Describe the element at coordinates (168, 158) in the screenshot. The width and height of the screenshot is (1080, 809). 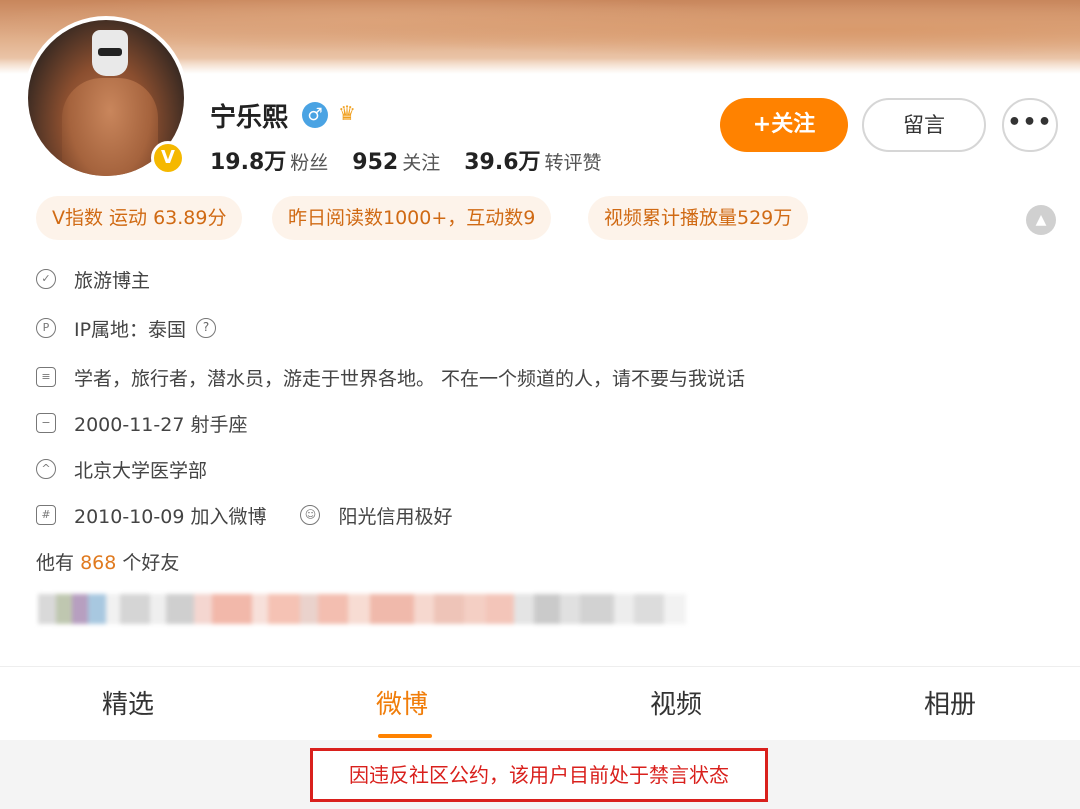
I see `verified-badge-icon: V` at that location.